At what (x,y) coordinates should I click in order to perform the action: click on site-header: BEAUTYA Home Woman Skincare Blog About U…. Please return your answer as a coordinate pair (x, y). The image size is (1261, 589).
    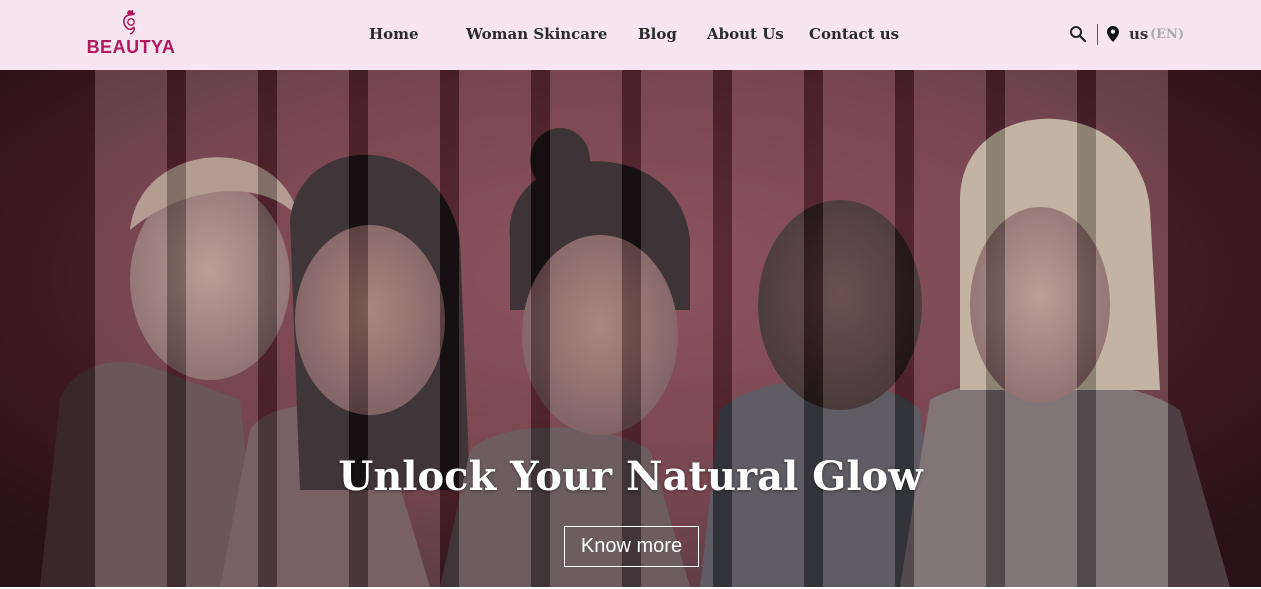
    Looking at the image, I should click on (630, 35).